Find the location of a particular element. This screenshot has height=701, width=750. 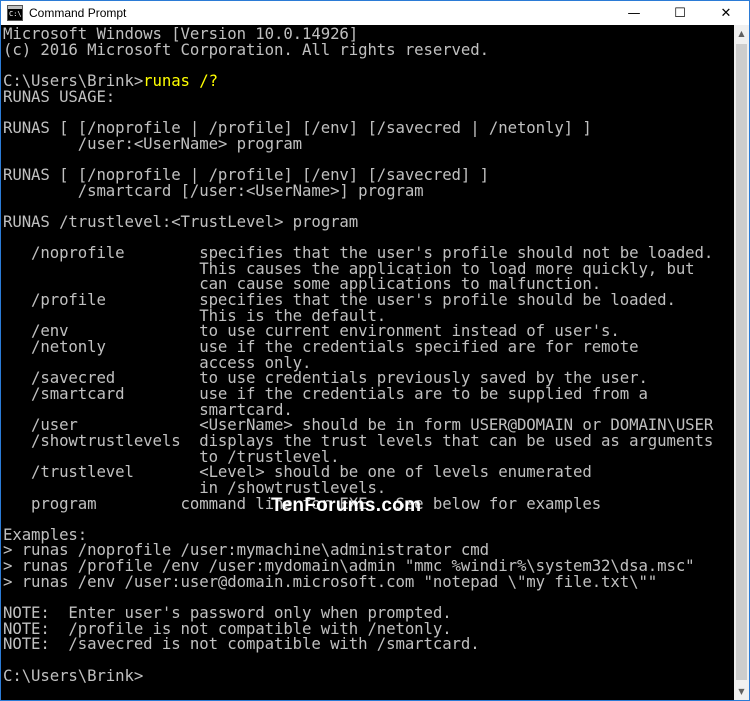

minimize-button: — is located at coordinates (634, 13).